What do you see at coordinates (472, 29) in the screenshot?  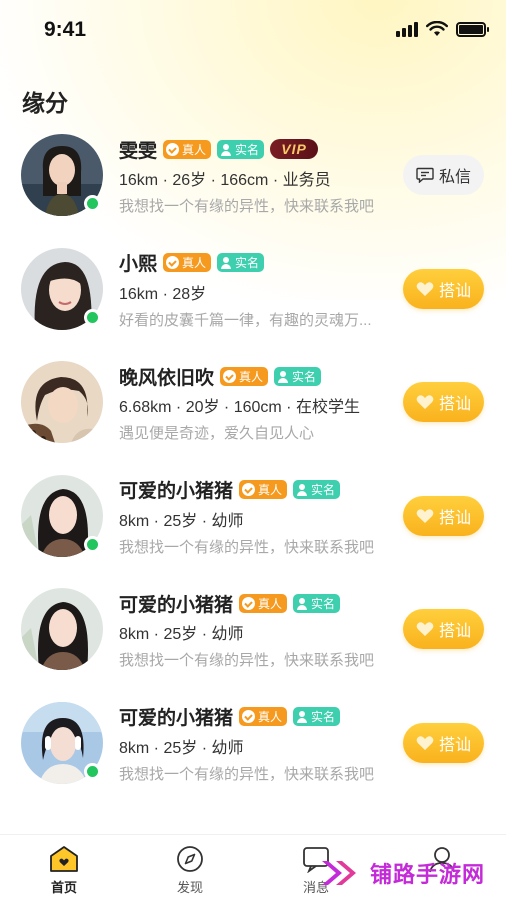 I see `battery-icon` at bounding box center [472, 29].